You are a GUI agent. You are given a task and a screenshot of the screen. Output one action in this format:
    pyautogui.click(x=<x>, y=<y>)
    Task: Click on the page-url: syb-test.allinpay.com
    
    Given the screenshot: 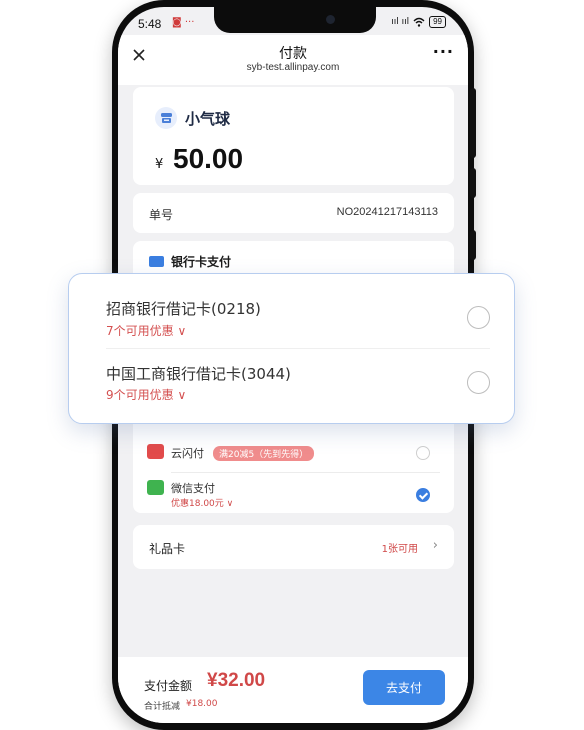 What is the action you would take?
    pyautogui.click(x=293, y=67)
    